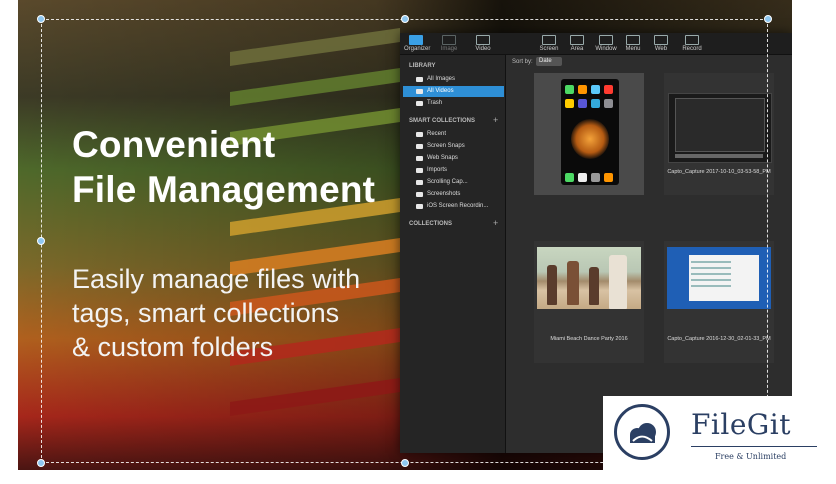 The width and height of the screenshot is (836, 484). Describe the element at coordinates (754, 446) in the screenshot. I see `logo-divider` at that location.